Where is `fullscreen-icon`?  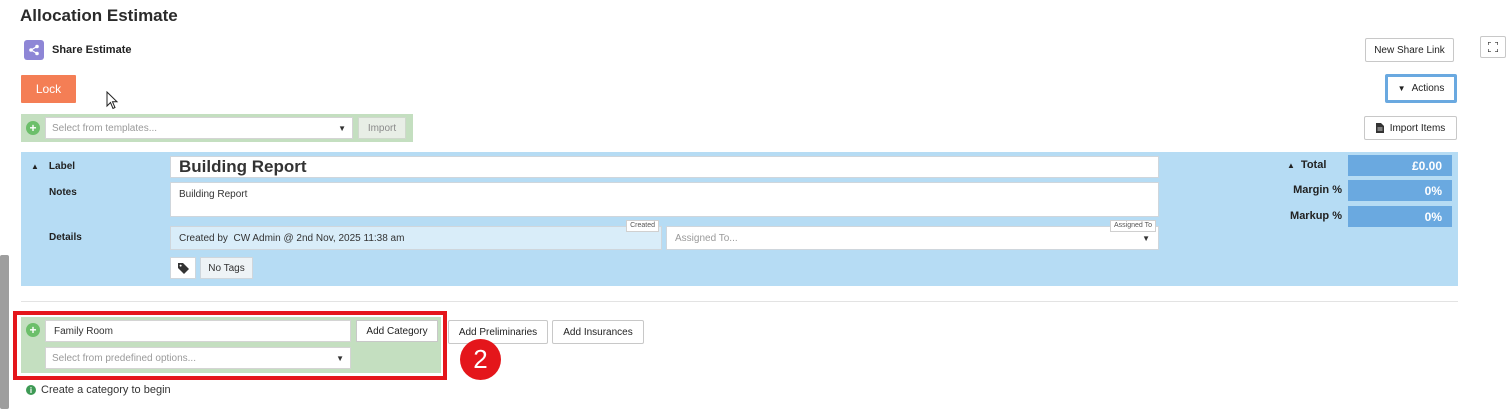 fullscreen-icon is located at coordinates (1493, 47).